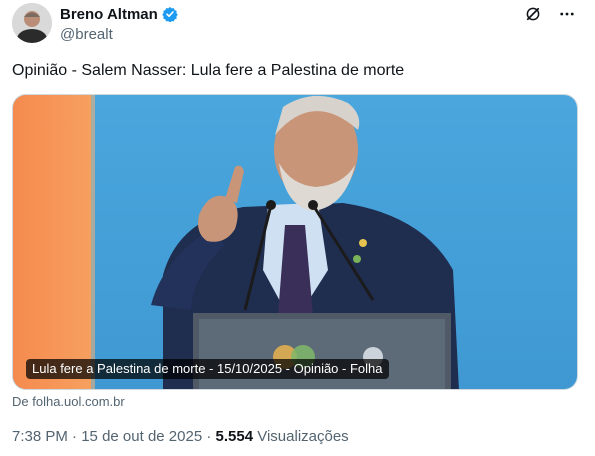  What do you see at coordinates (40, 436) in the screenshot?
I see `tweet-time: 7:38 PM` at bounding box center [40, 436].